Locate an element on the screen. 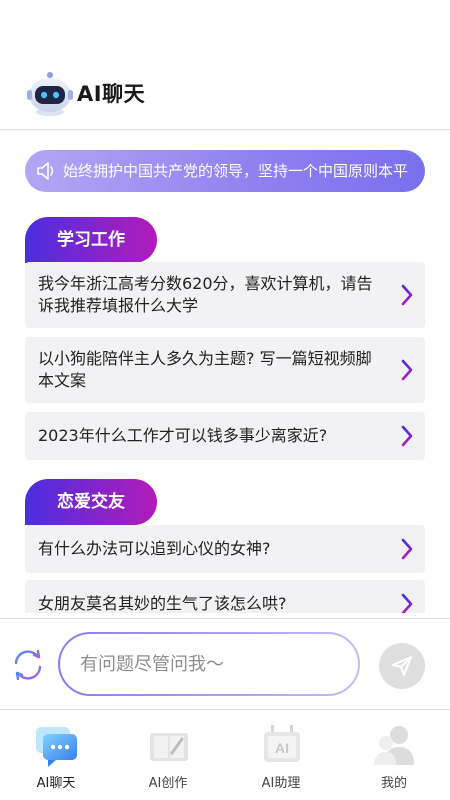 The height and width of the screenshot is (800, 450). question-text: 有什么办法可以追到心仪的女神? is located at coordinates (154, 548).